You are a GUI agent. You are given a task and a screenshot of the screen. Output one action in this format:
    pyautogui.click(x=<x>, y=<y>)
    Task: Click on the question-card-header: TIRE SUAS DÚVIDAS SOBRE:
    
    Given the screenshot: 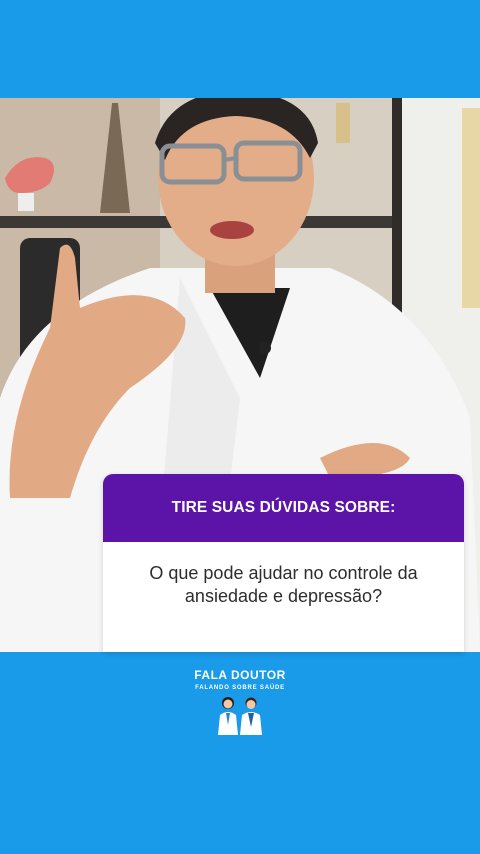 What is the action you would take?
    pyautogui.click(x=283, y=508)
    